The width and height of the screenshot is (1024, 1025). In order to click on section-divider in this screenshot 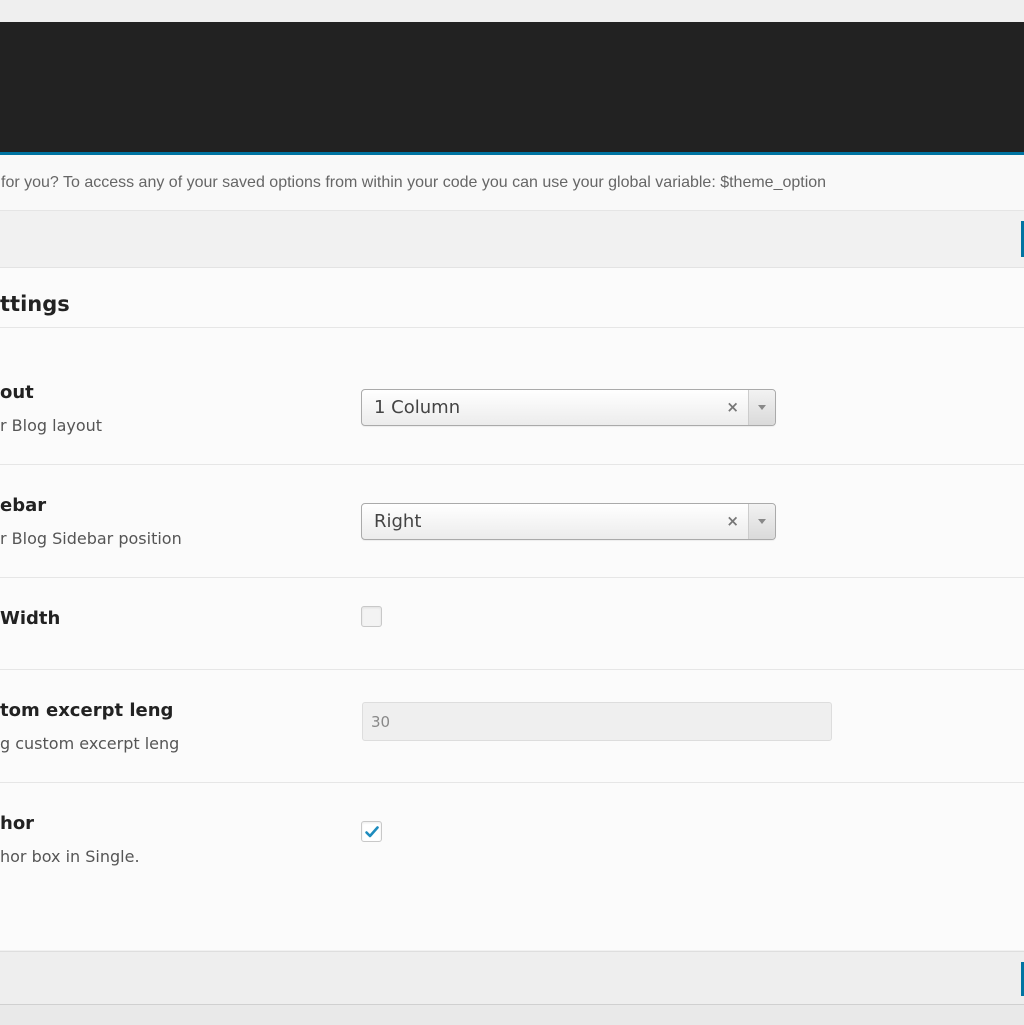, I will do `click(512, 327)`.